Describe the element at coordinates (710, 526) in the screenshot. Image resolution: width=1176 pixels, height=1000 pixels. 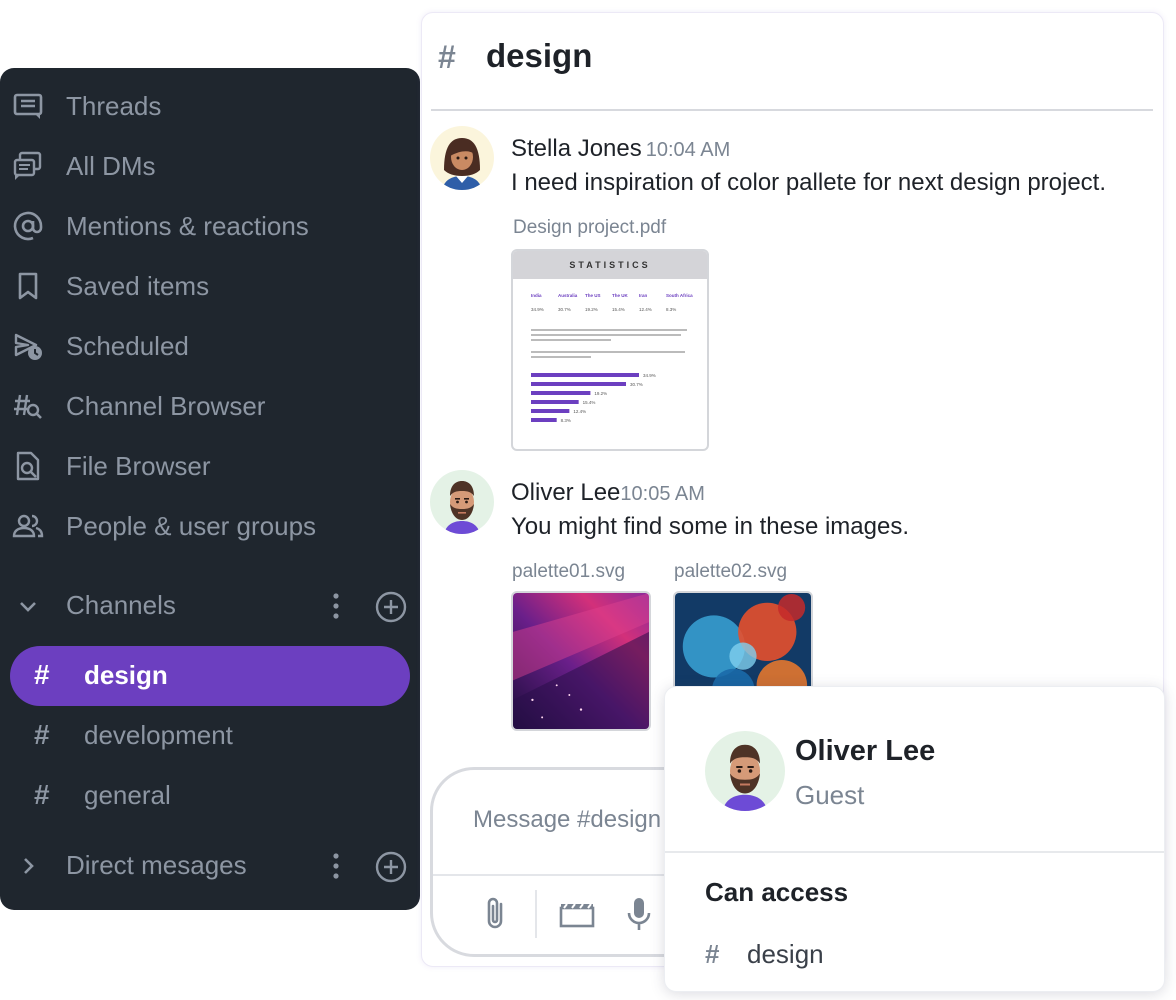
I see `message-text: You might find some in these images.` at that location.